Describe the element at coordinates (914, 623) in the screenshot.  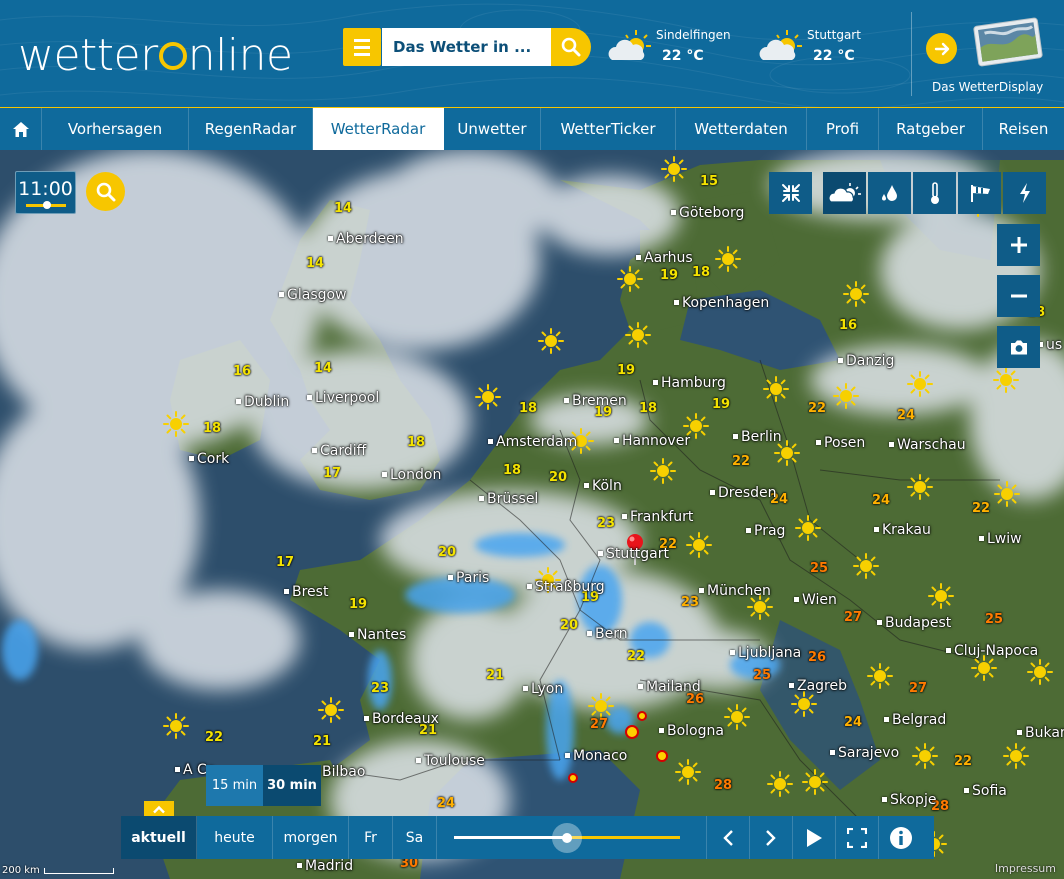
I see `city-label: Budapest` at that location.